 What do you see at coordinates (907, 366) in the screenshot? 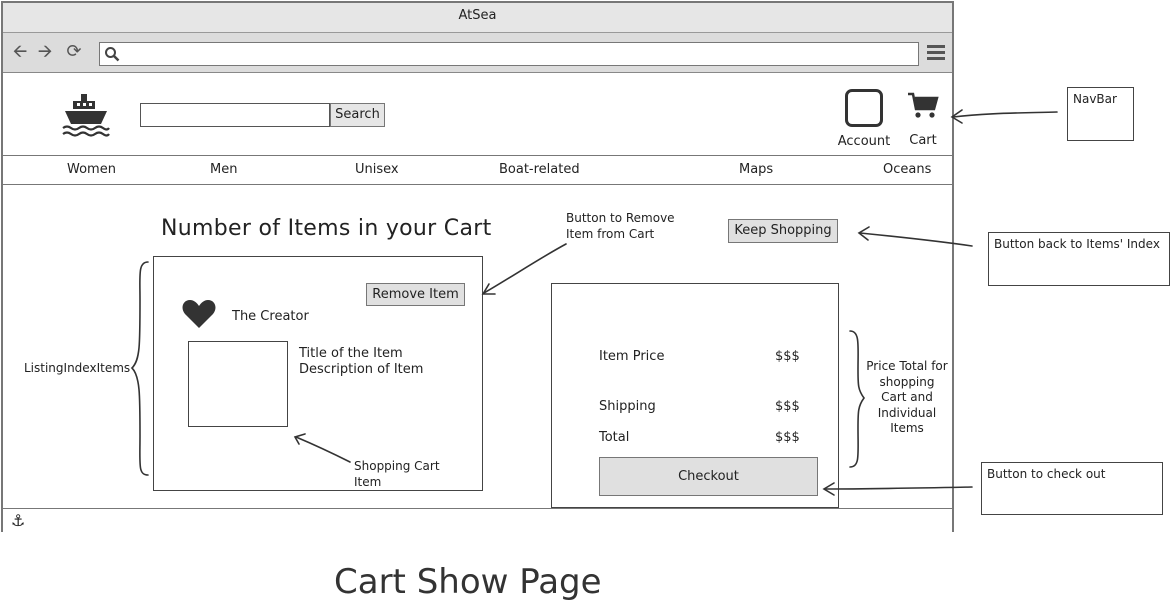
I see `price-total-line-1: Price Total for` at bounding box center [907, 366].